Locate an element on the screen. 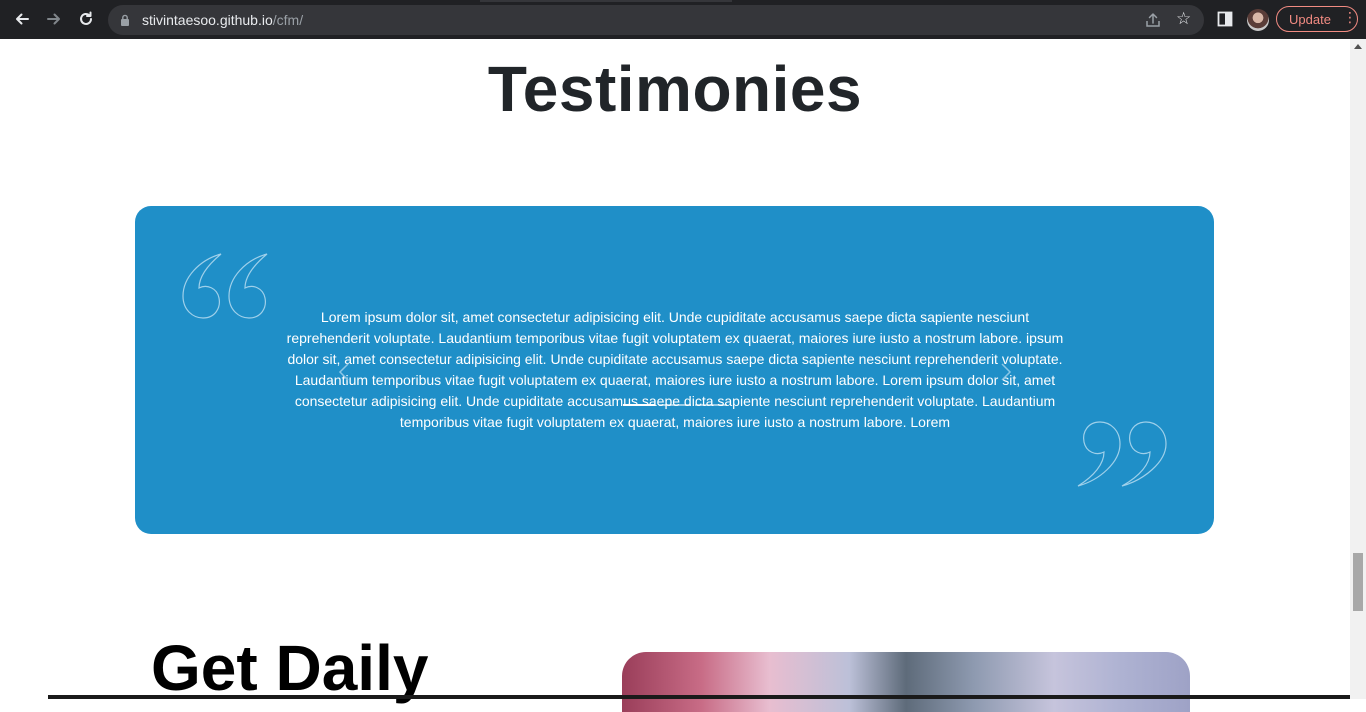 The height and width of the screenshot is (712, 1366). url-path: /cfm/ is located at coordinates (288, 20).